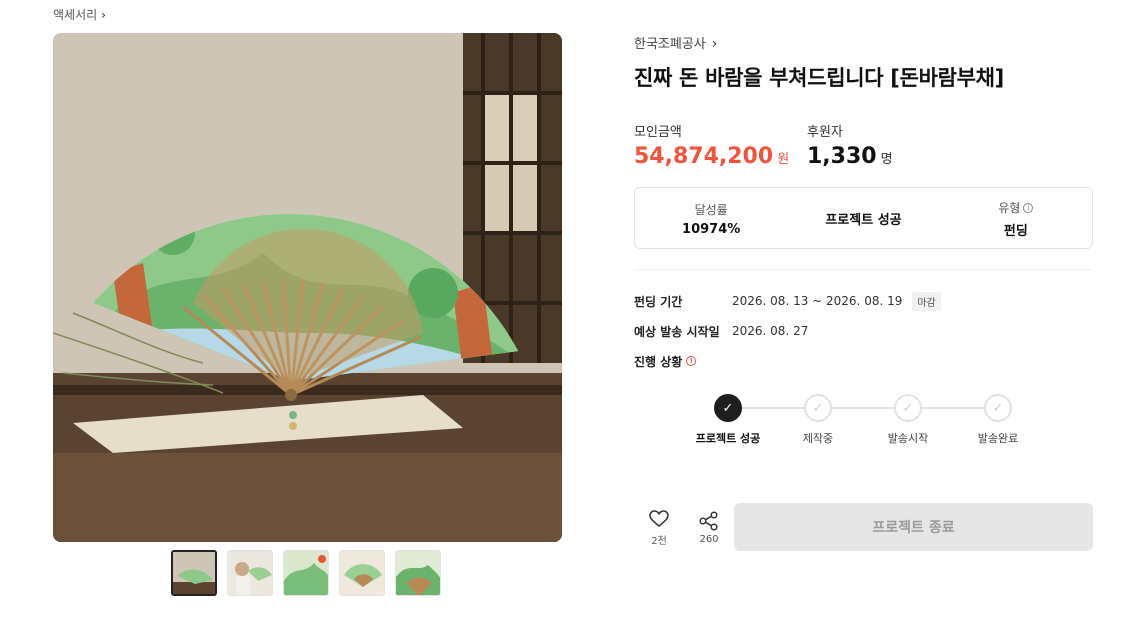 The image size is (1141, 639). What do you see at coordinates (658, 361) in the screenshot?
I see `progress-label: 진행 상황` at bounding box center [658, 361].